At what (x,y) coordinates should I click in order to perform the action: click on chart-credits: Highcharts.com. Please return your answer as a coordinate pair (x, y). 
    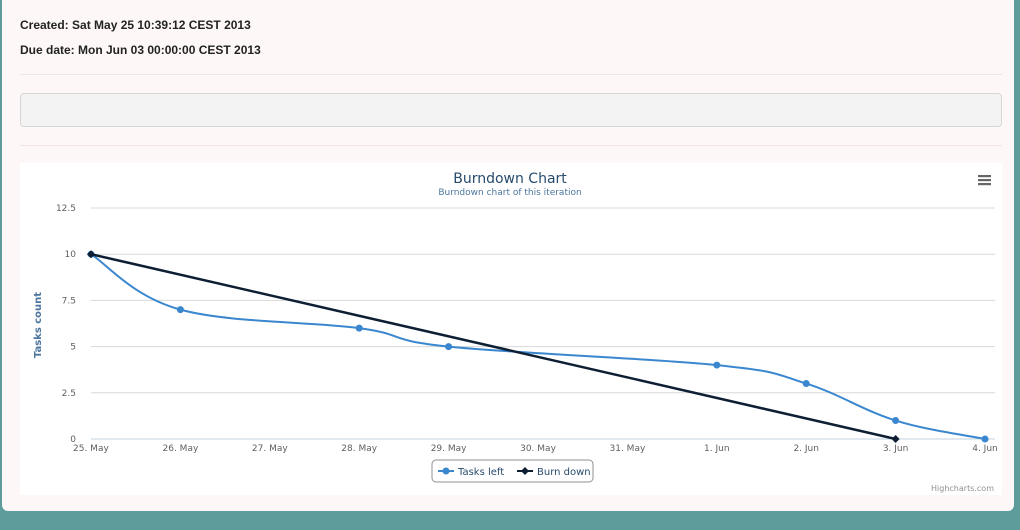
    Looking at the image, I should click on (962, 488).